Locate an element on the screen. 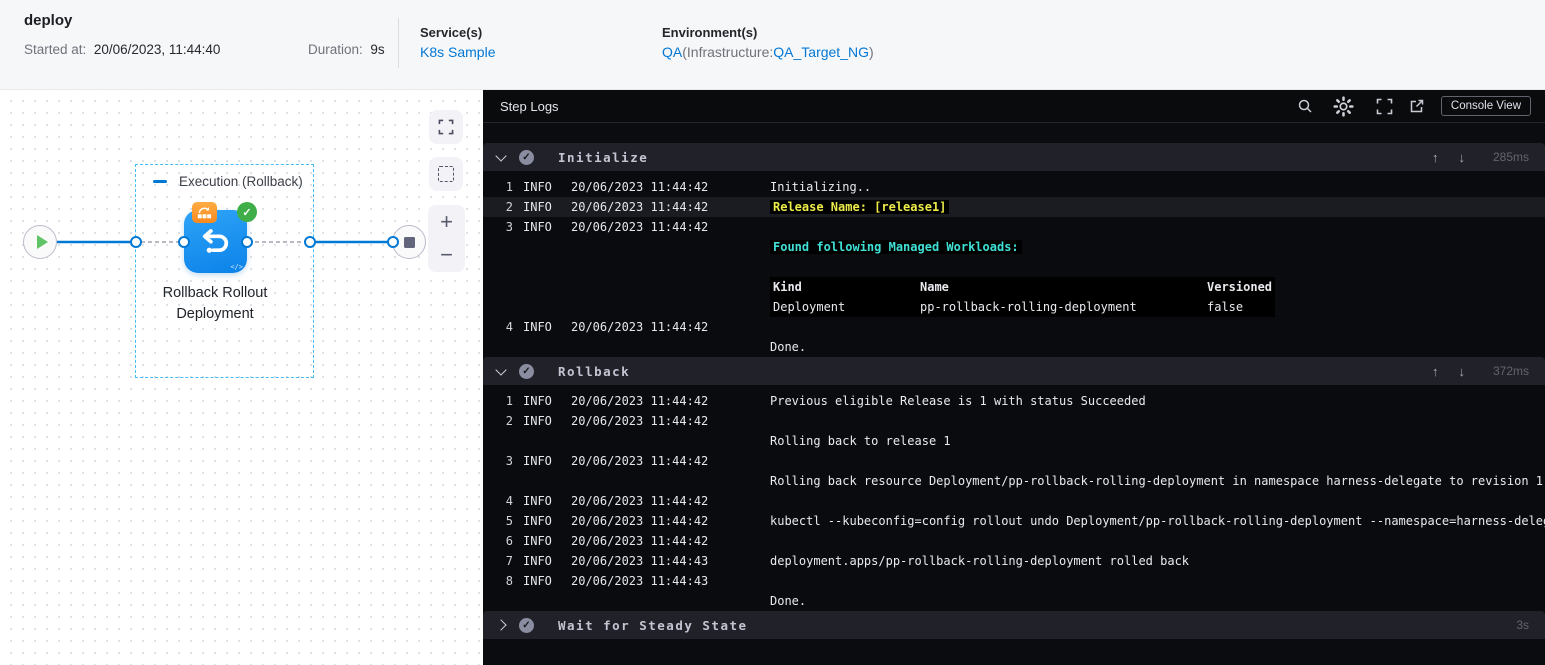 The width and height of the screenshot is (1545, 665). environments-label: Environment(s) is located at coordinates (710, 32).